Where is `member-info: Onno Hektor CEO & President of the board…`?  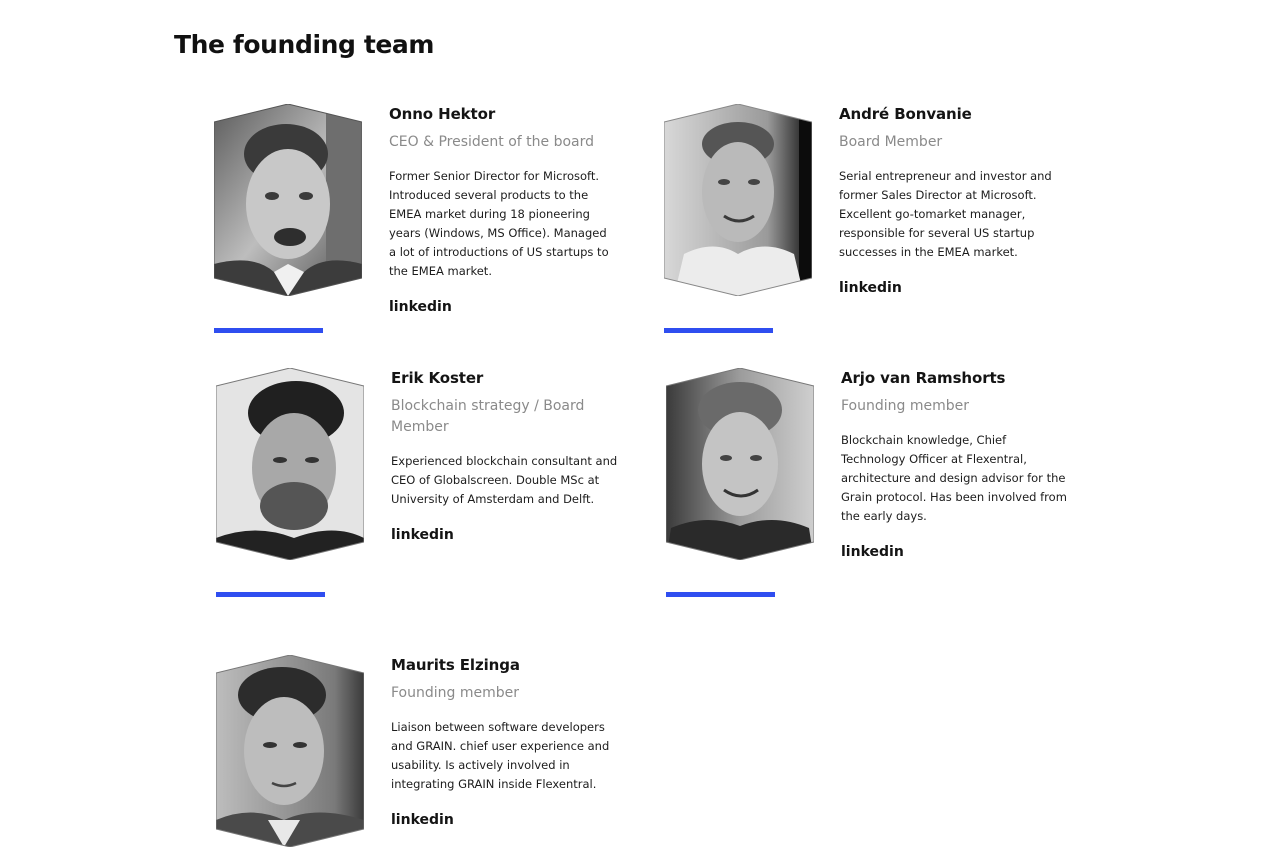
member-info: Onno Hektor CEO & President of the board… is located at coordinates (503, 210).